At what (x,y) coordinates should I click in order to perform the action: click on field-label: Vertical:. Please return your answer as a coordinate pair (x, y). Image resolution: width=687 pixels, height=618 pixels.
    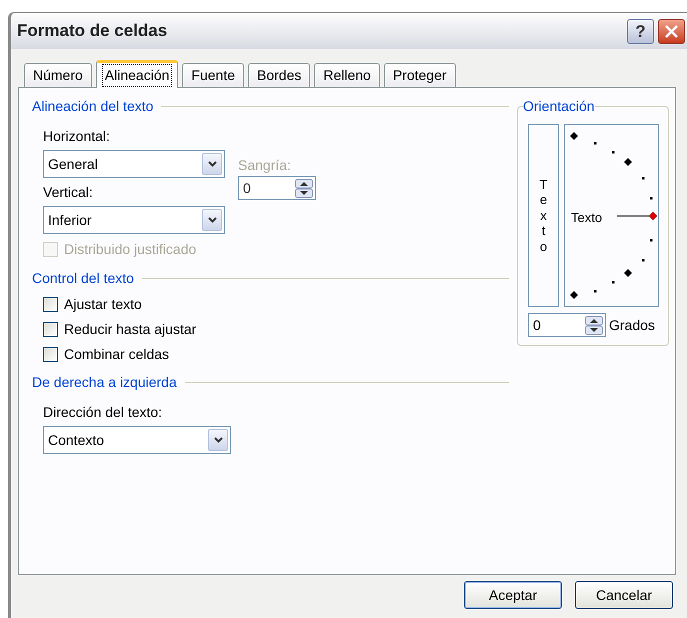
    Looking at the image, I should click on (68, 192).